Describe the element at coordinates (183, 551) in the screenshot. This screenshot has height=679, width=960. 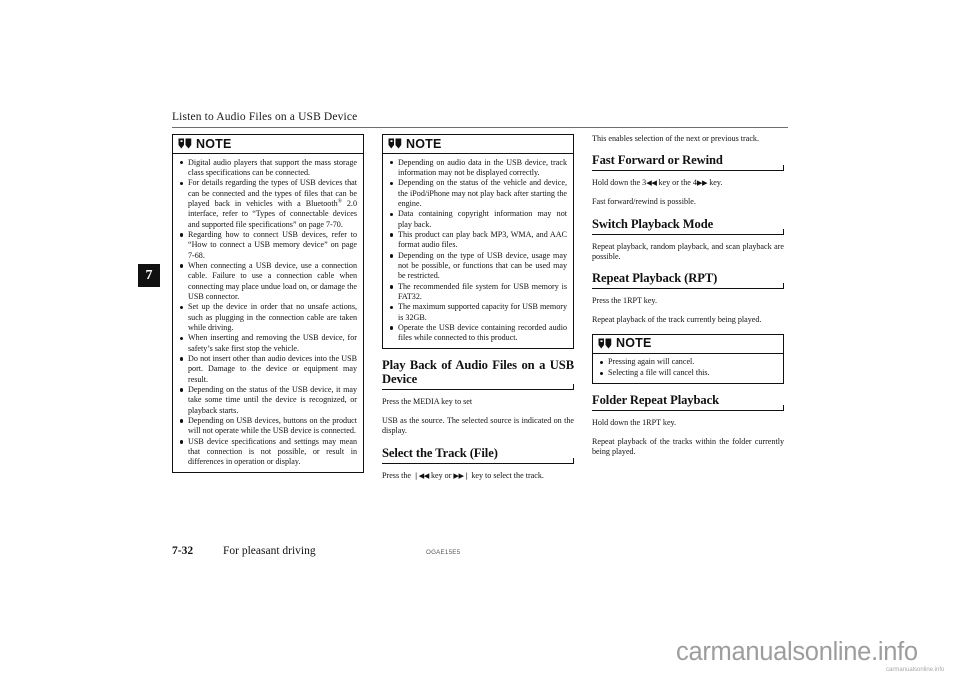
I see `footer-page-number: 7-32` at that location.